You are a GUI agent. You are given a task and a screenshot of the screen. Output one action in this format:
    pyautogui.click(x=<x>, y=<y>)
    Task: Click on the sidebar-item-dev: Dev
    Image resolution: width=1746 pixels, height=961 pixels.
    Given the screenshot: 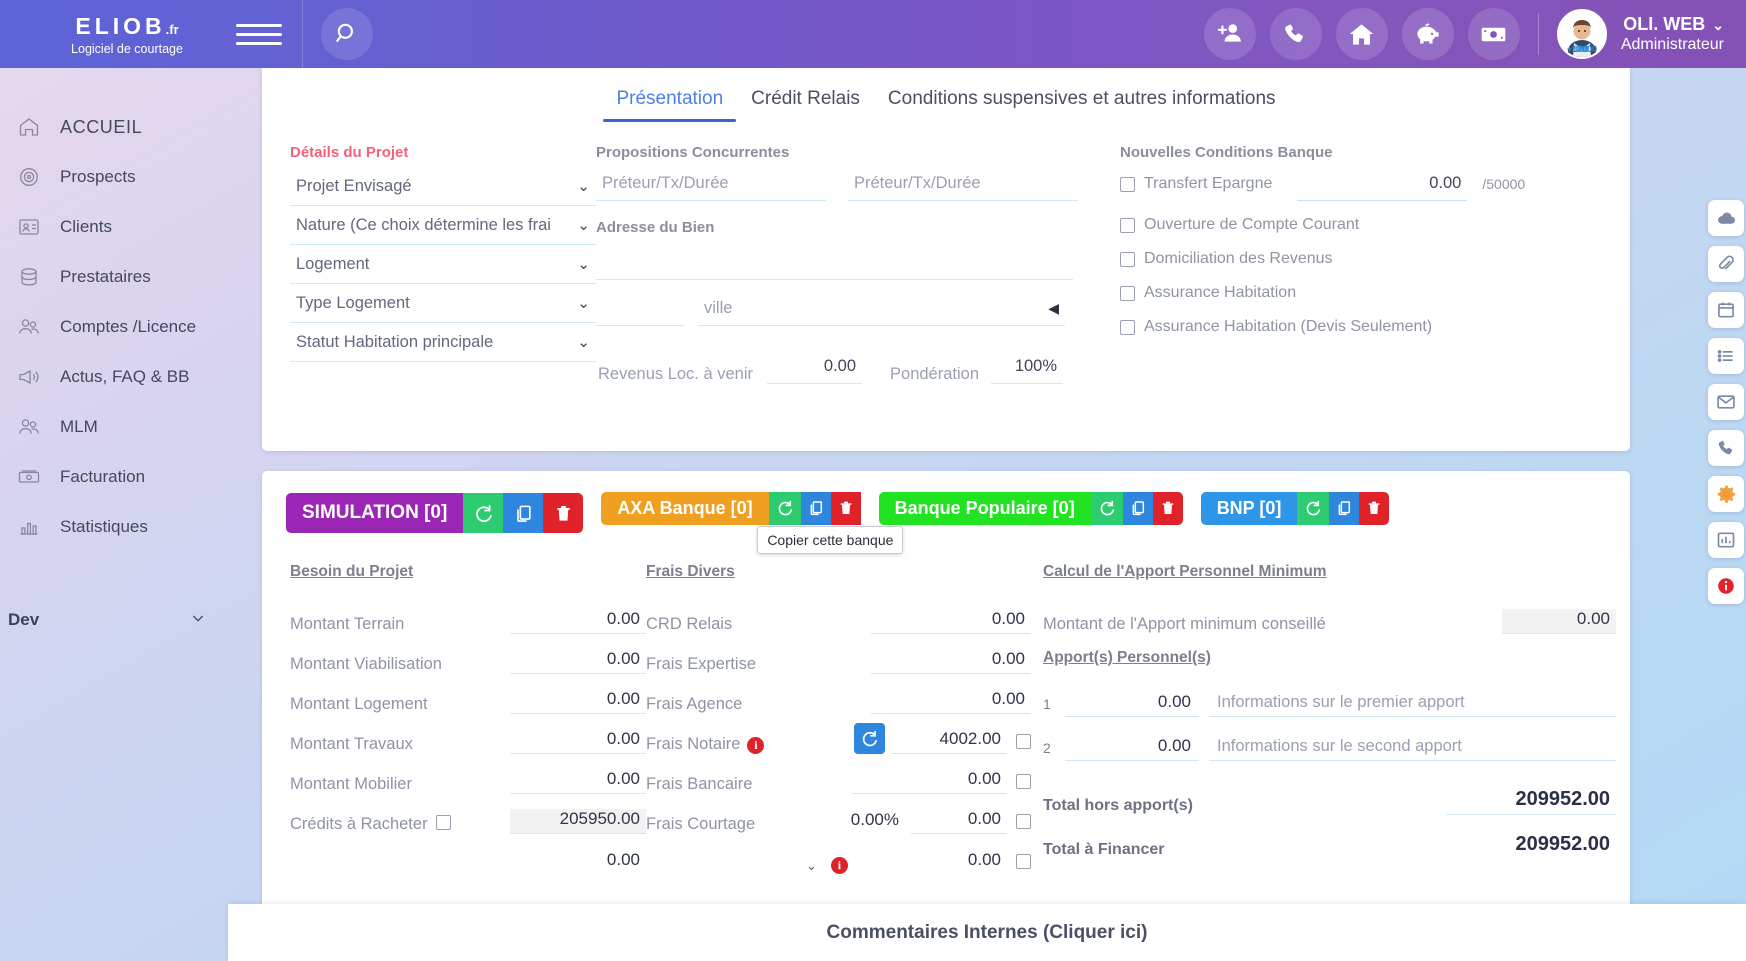 What is the action you would take?
    pyautogui.click(x=114, y=620)
    